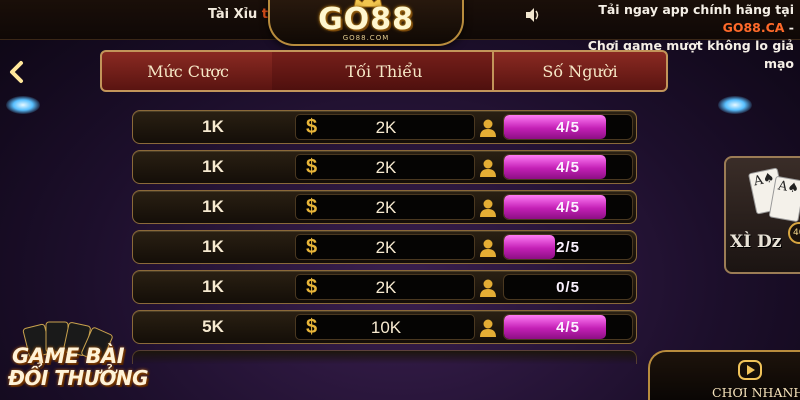 This screenshot has width=800, height=400. I want to click on ticker-site-link: GO88.CA, so click(754, 27).